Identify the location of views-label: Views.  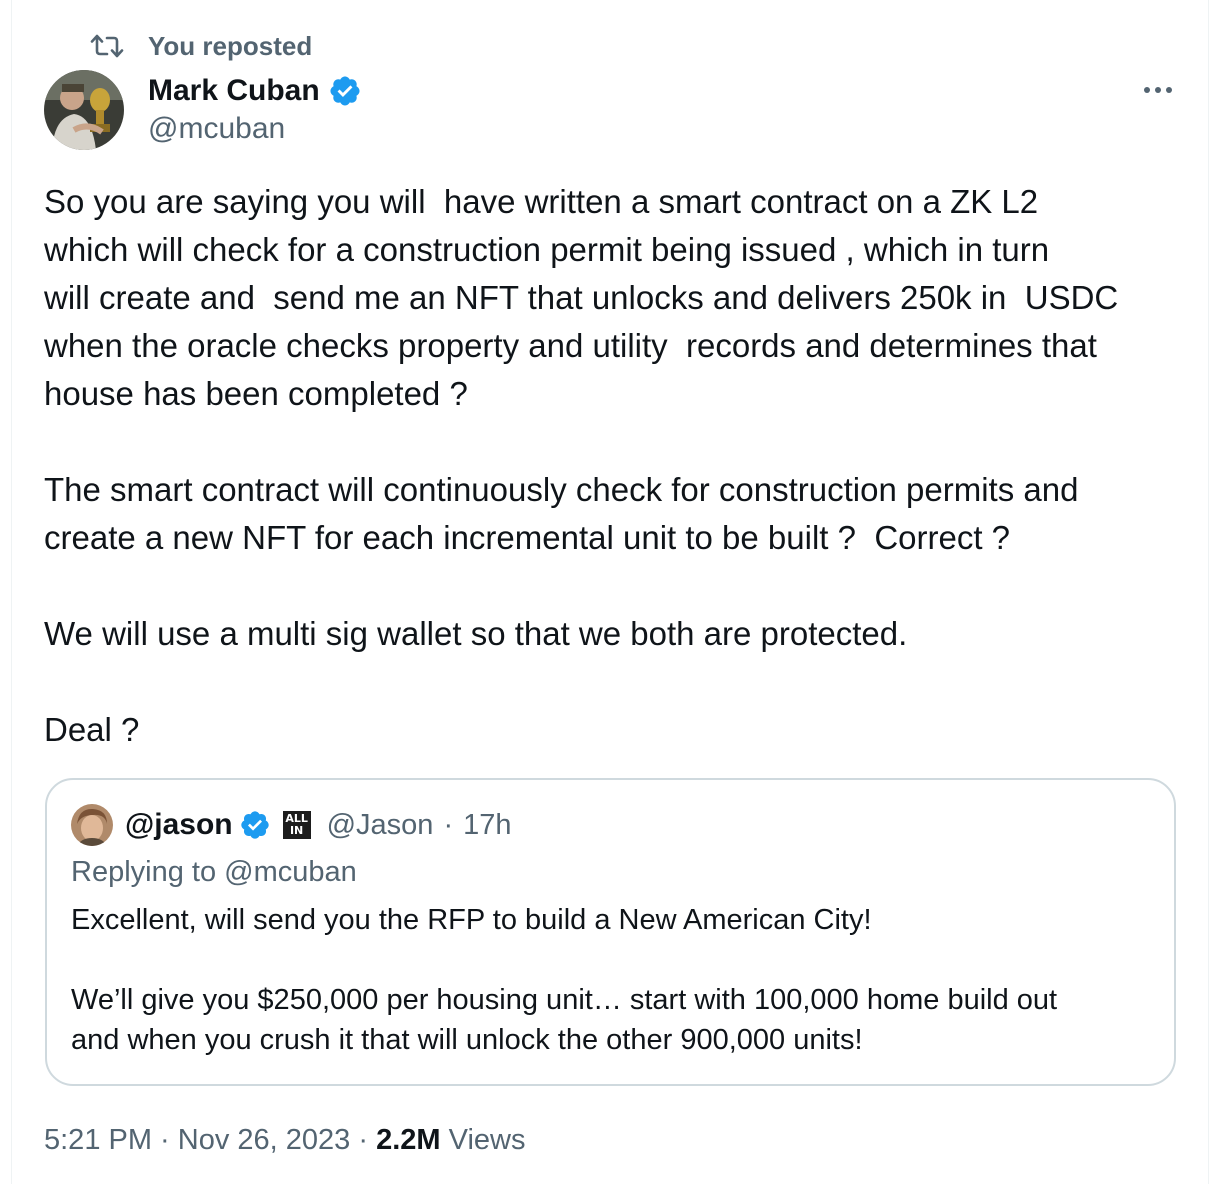
(483, 1139).